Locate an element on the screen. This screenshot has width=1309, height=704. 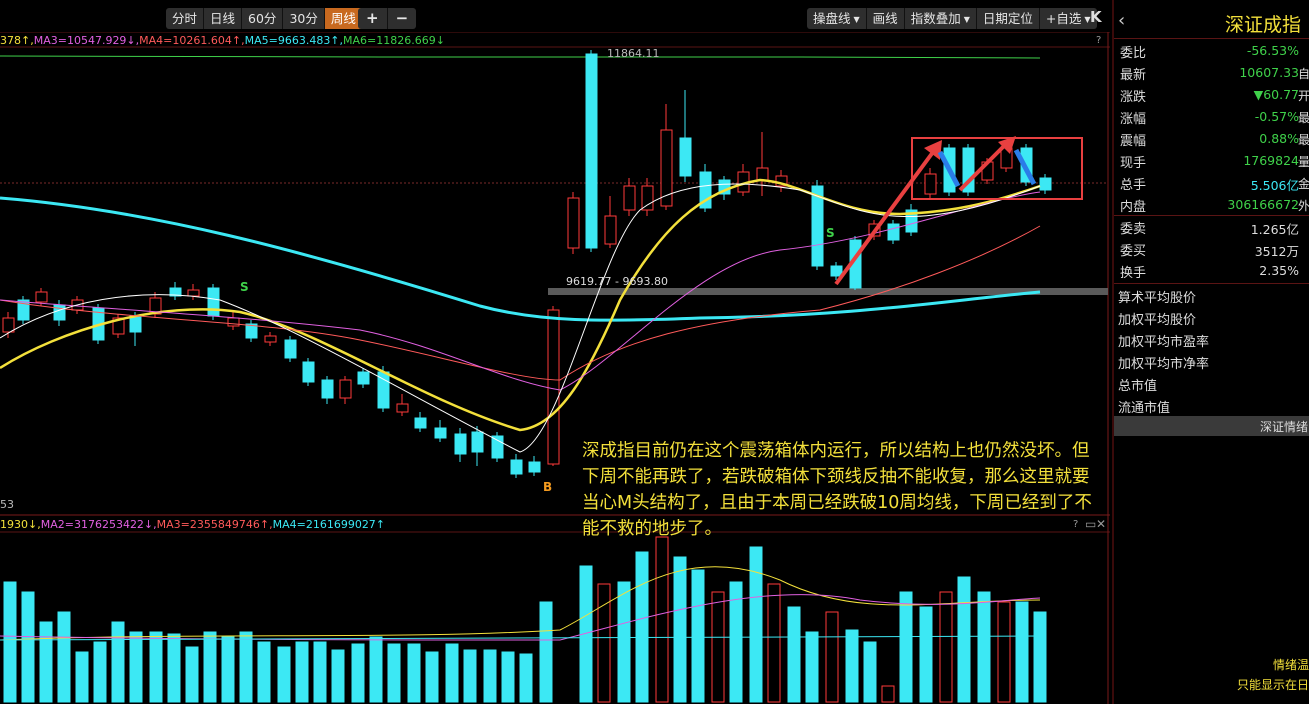
add-watchlist-button: +自选 ▼ is located at coordinates (1068, 18).